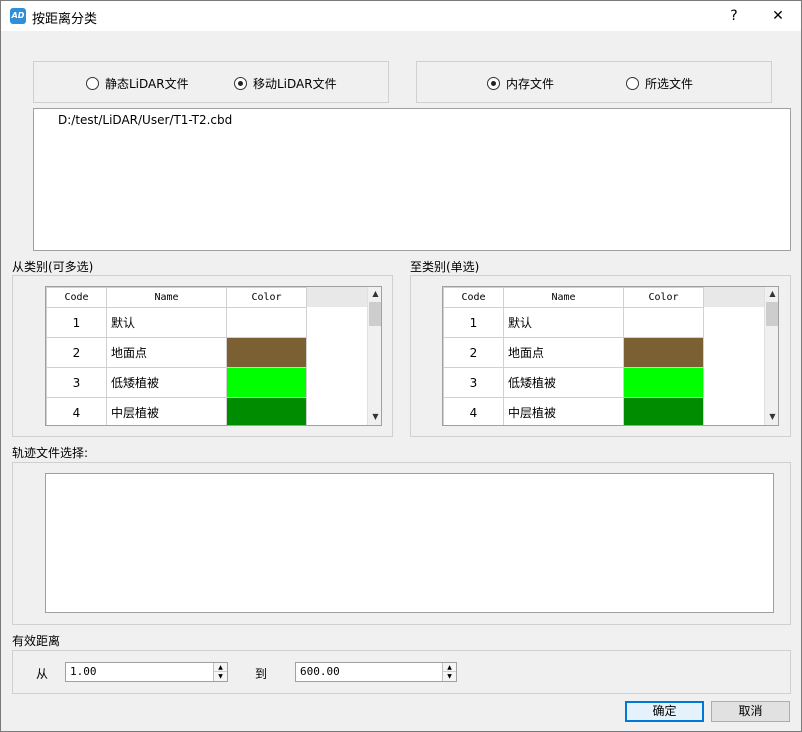 This screenshot has width=802, height=732. I want to click on radio-memory-files-indicator, so click(493, 83).